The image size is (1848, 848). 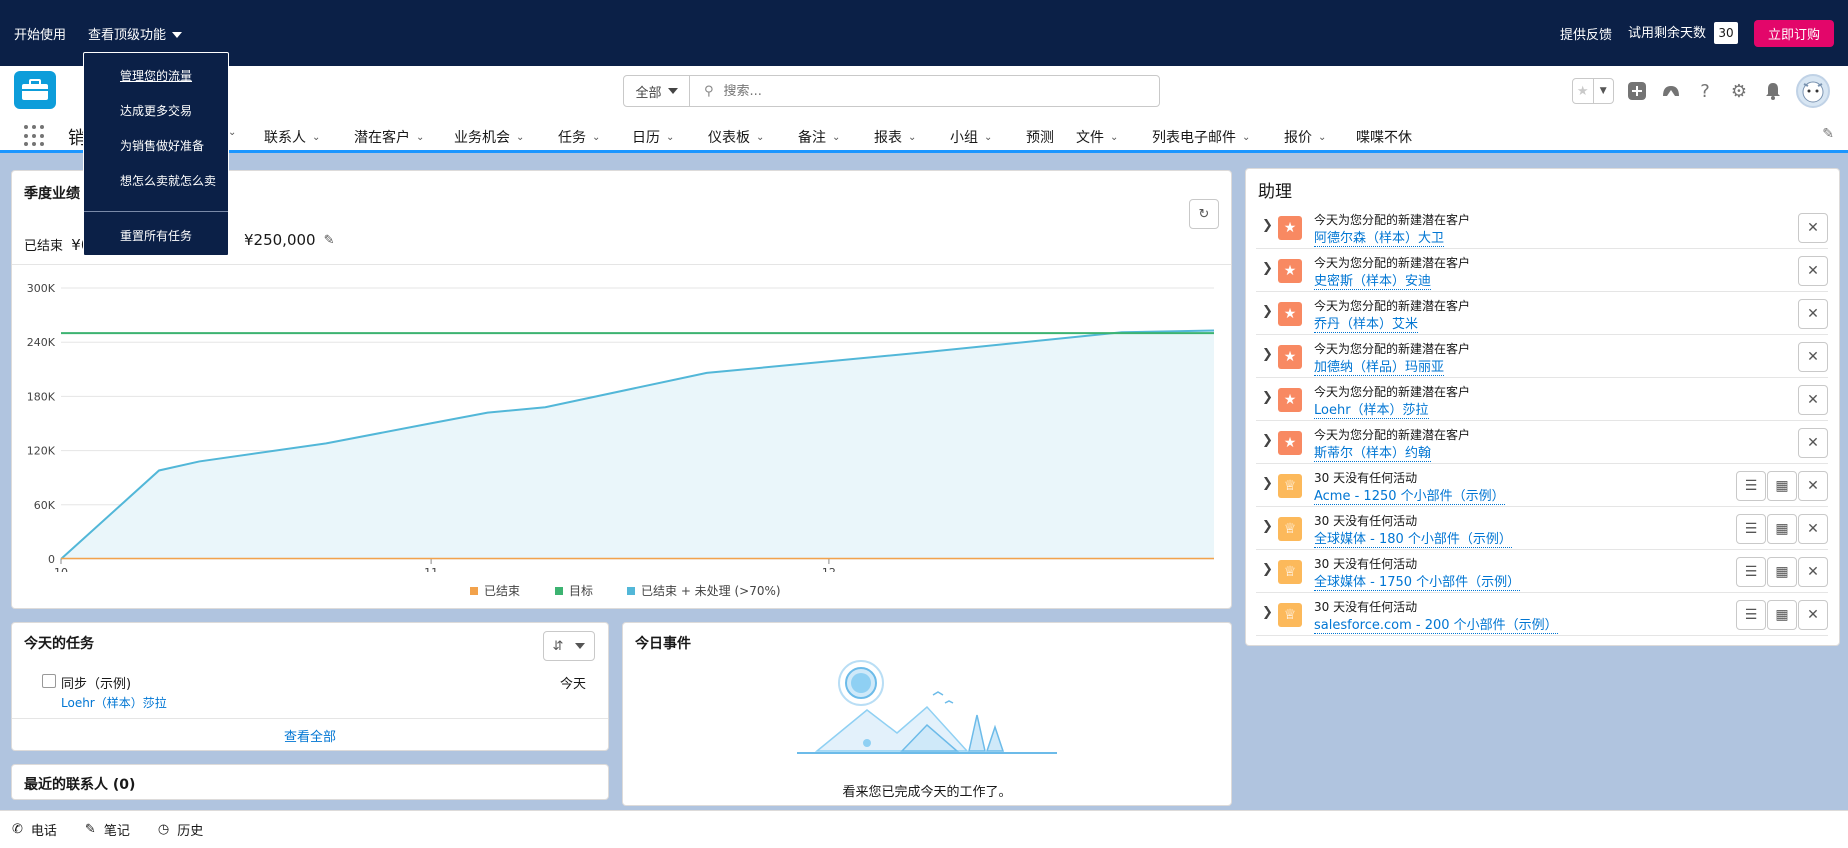 I want to click on task-title: 同步（示例), so click(x=96, y=682).